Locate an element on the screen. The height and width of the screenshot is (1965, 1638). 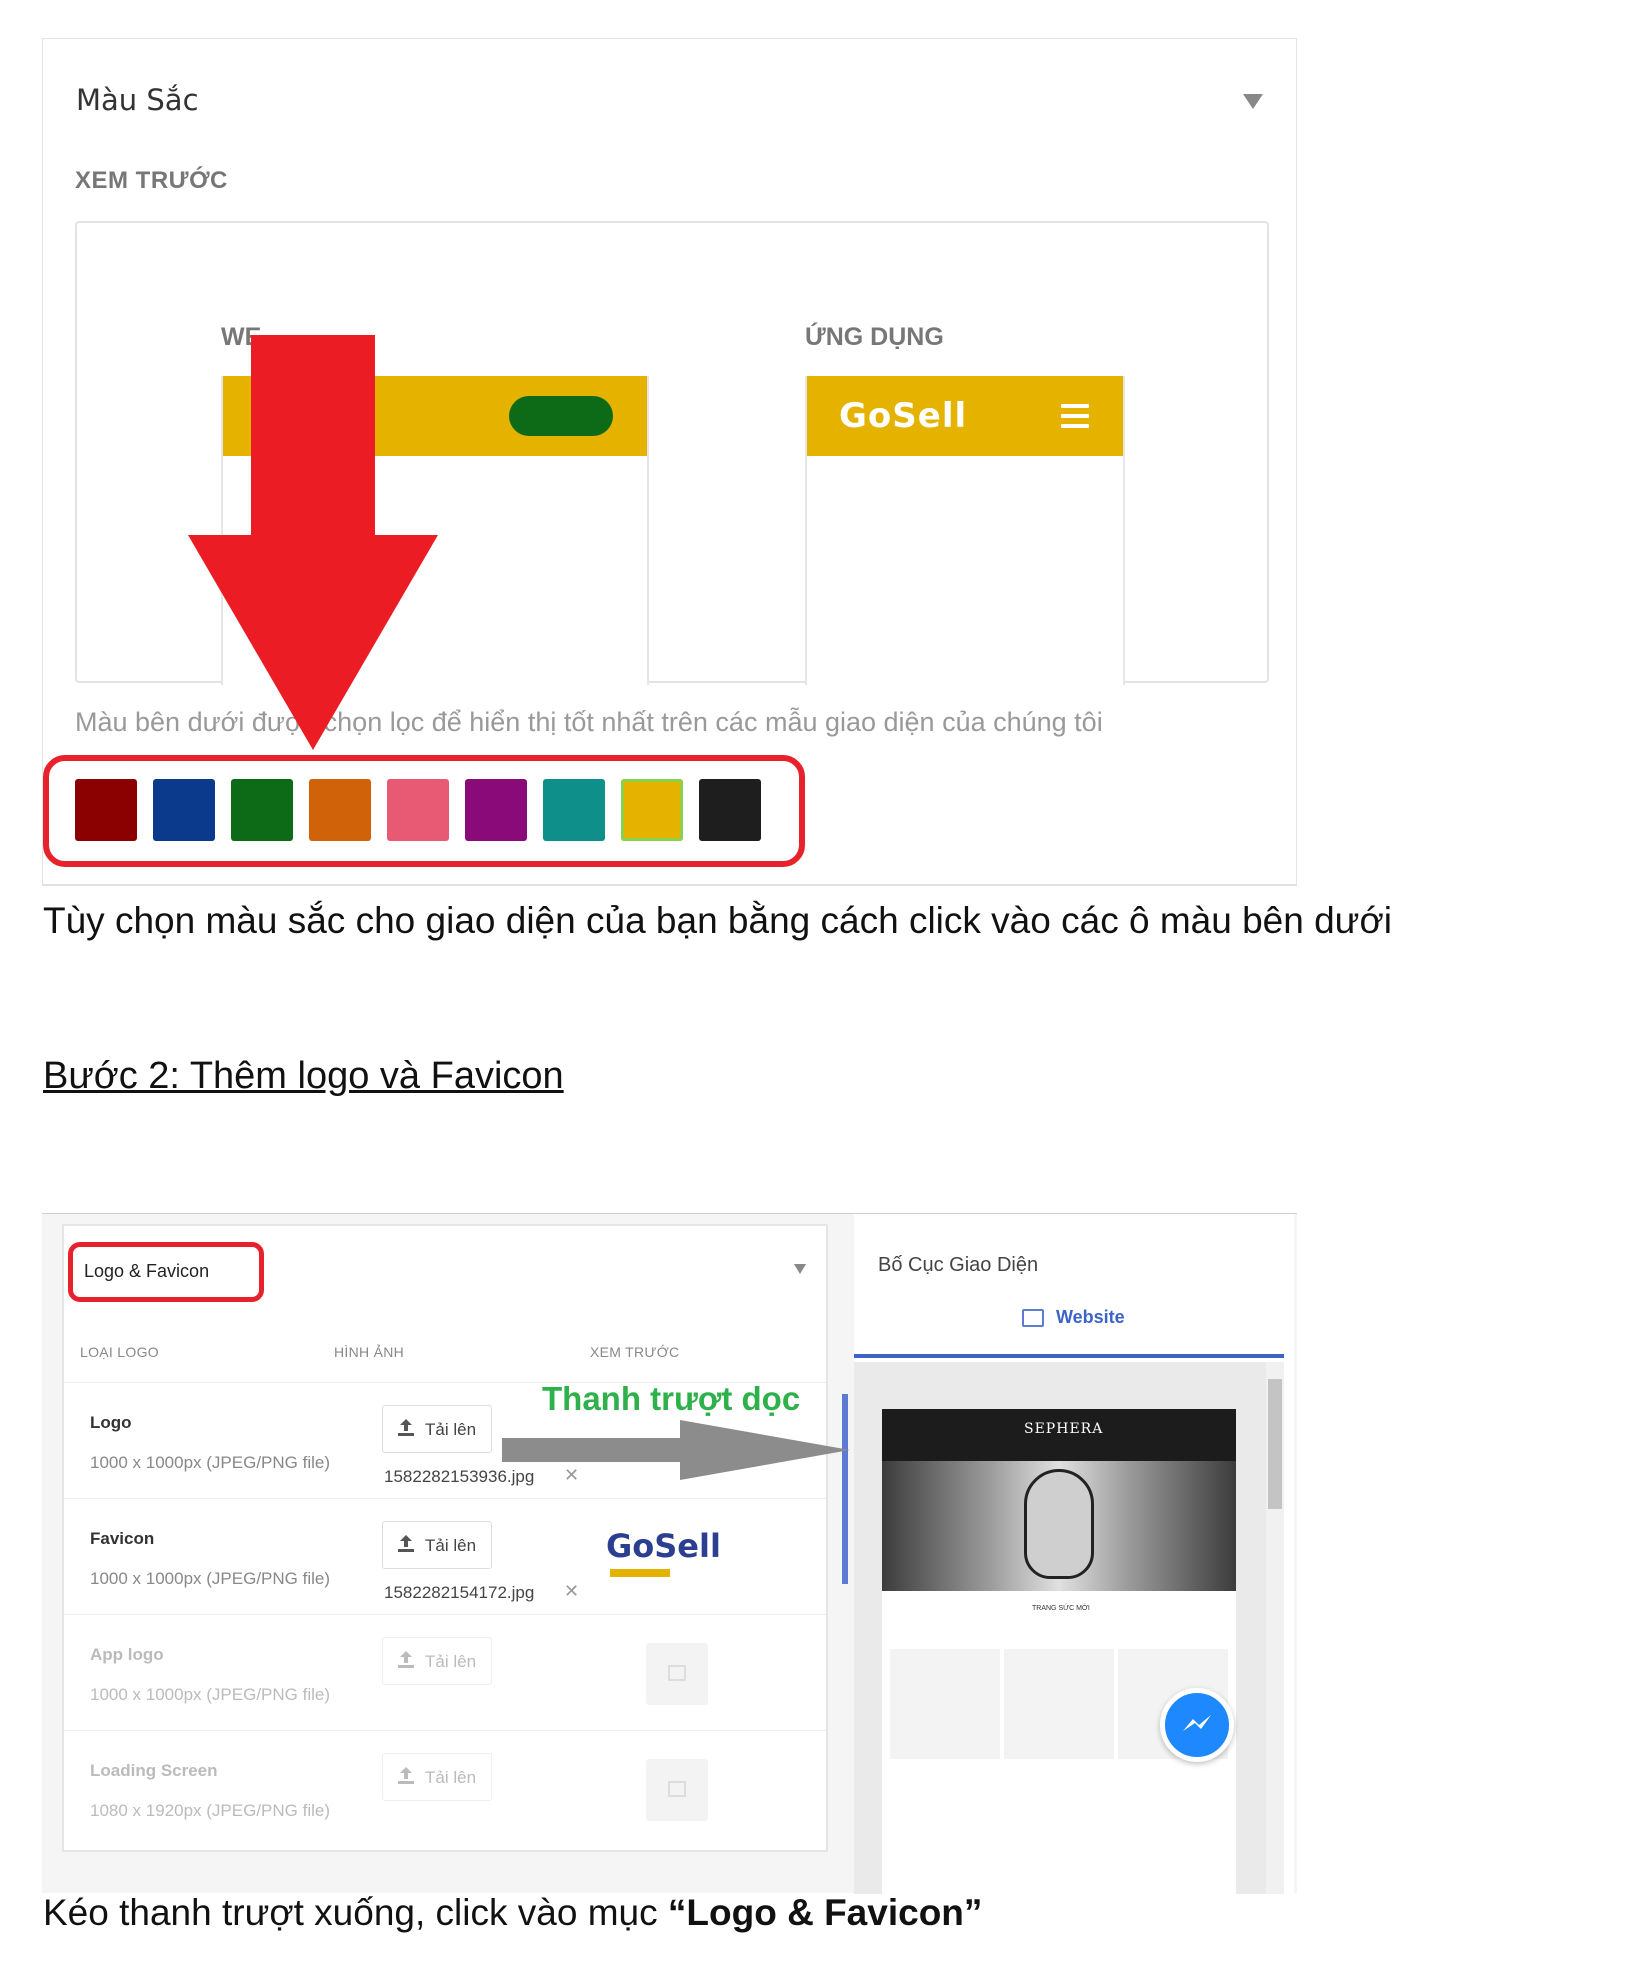
file-name: 1582282154172.jpg is located at coordinates (459, 1592).